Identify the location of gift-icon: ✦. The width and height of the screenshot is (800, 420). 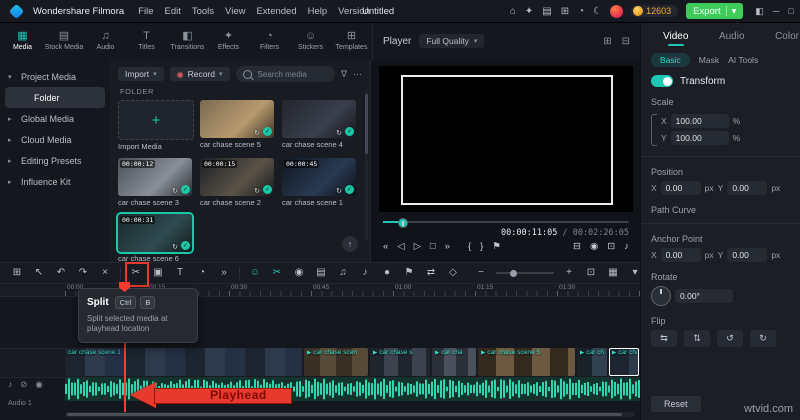
(529, 11).